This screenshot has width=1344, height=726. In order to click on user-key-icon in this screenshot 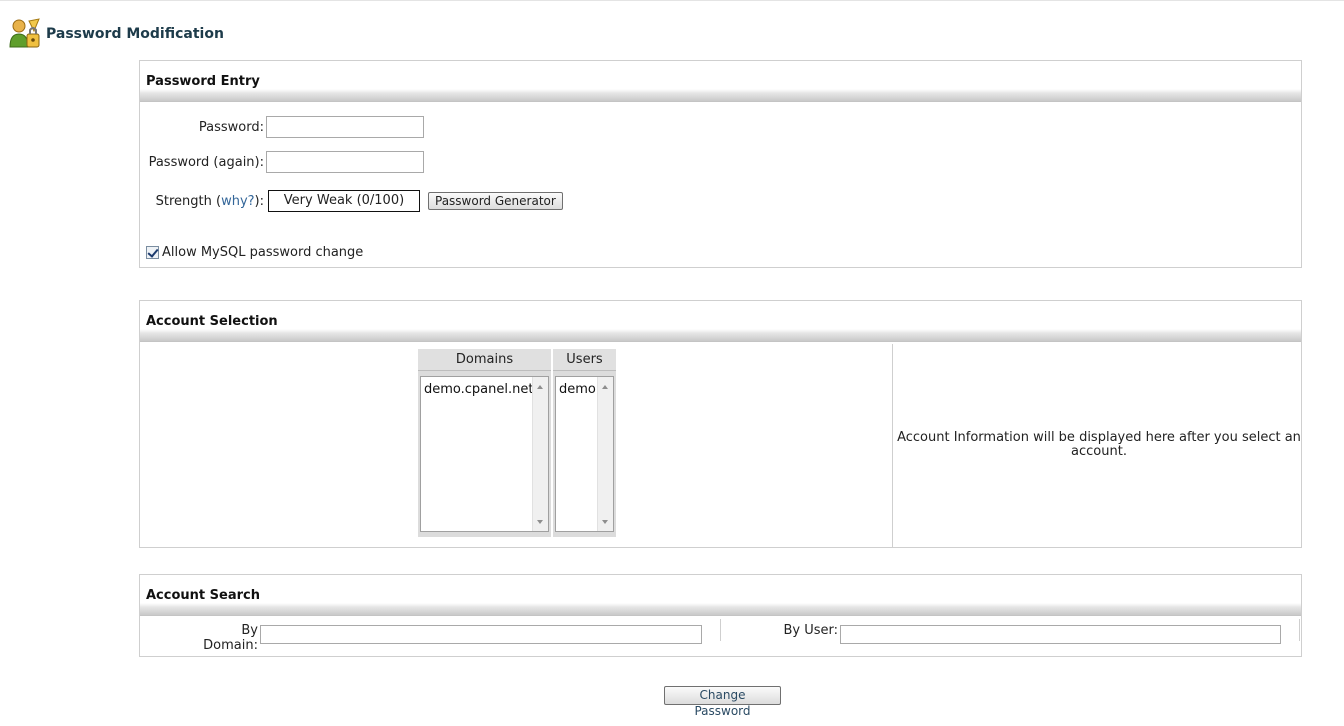, I will do `click(24, 33)`.